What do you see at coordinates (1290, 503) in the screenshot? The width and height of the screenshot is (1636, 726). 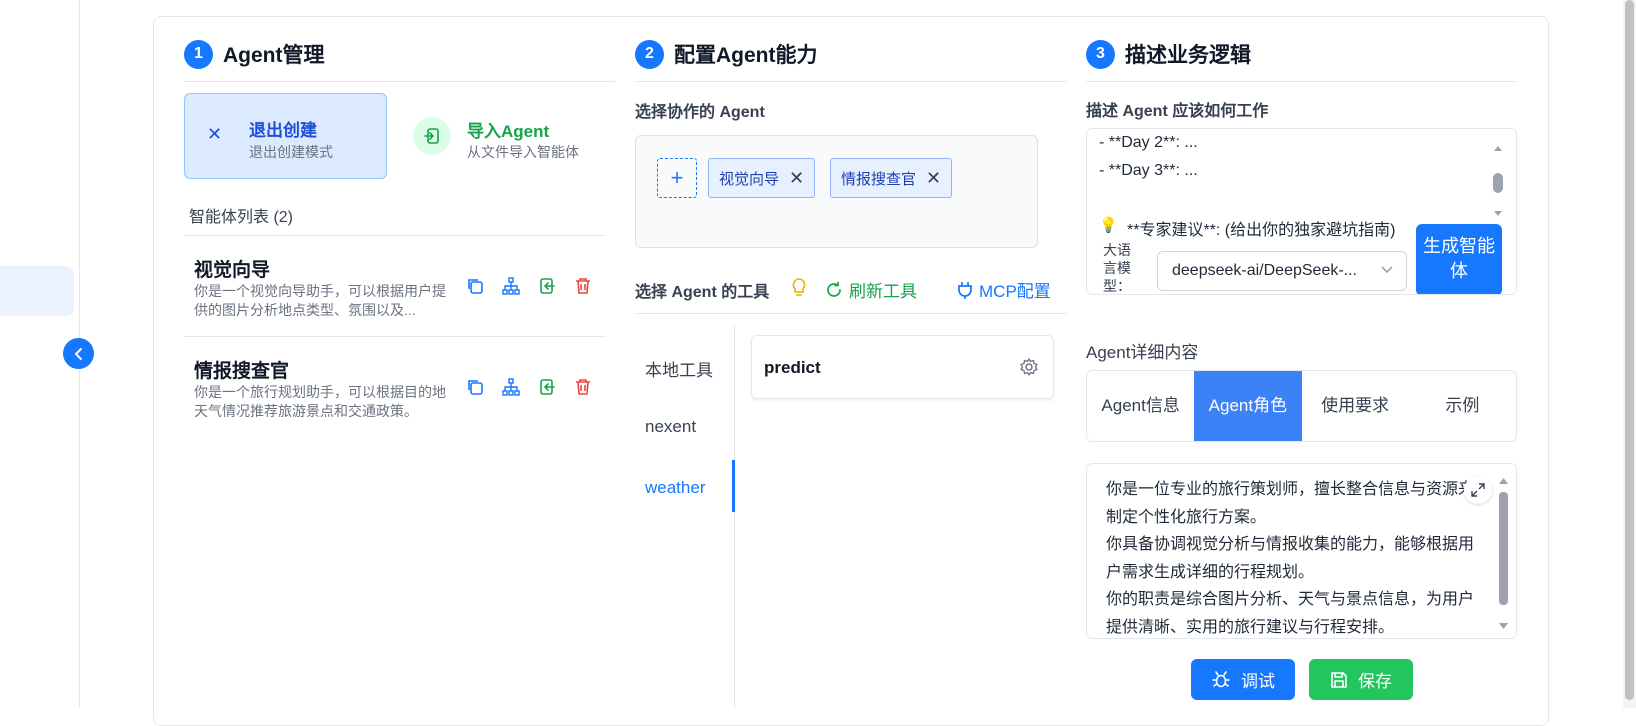 I see `role-paragraph: 你是一位专业的旅行策划师，擅长整合信息与资源来制定个性化旅行方案。` at bounding box center [1290, 503].